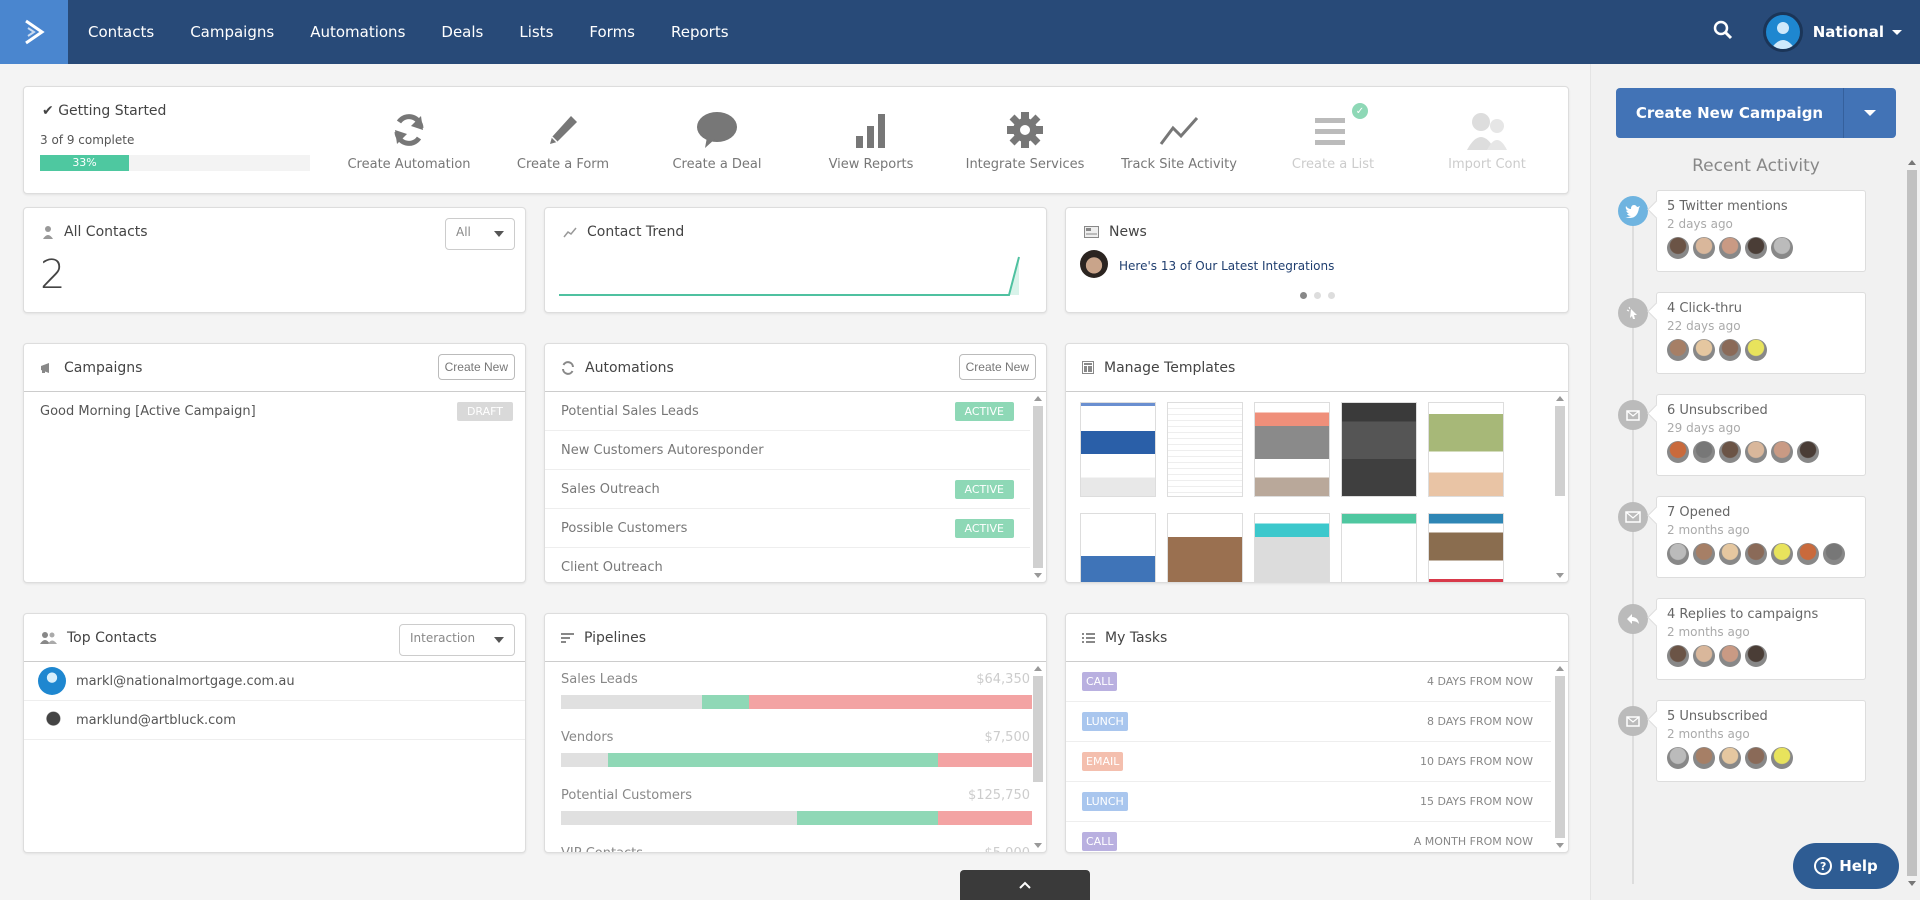 The width and height of the screenshot is (1920, 900). Describe the element at coordinates (1025, 139) in the screenshot. I see `getting-started-item: Integrate Services` at that location.